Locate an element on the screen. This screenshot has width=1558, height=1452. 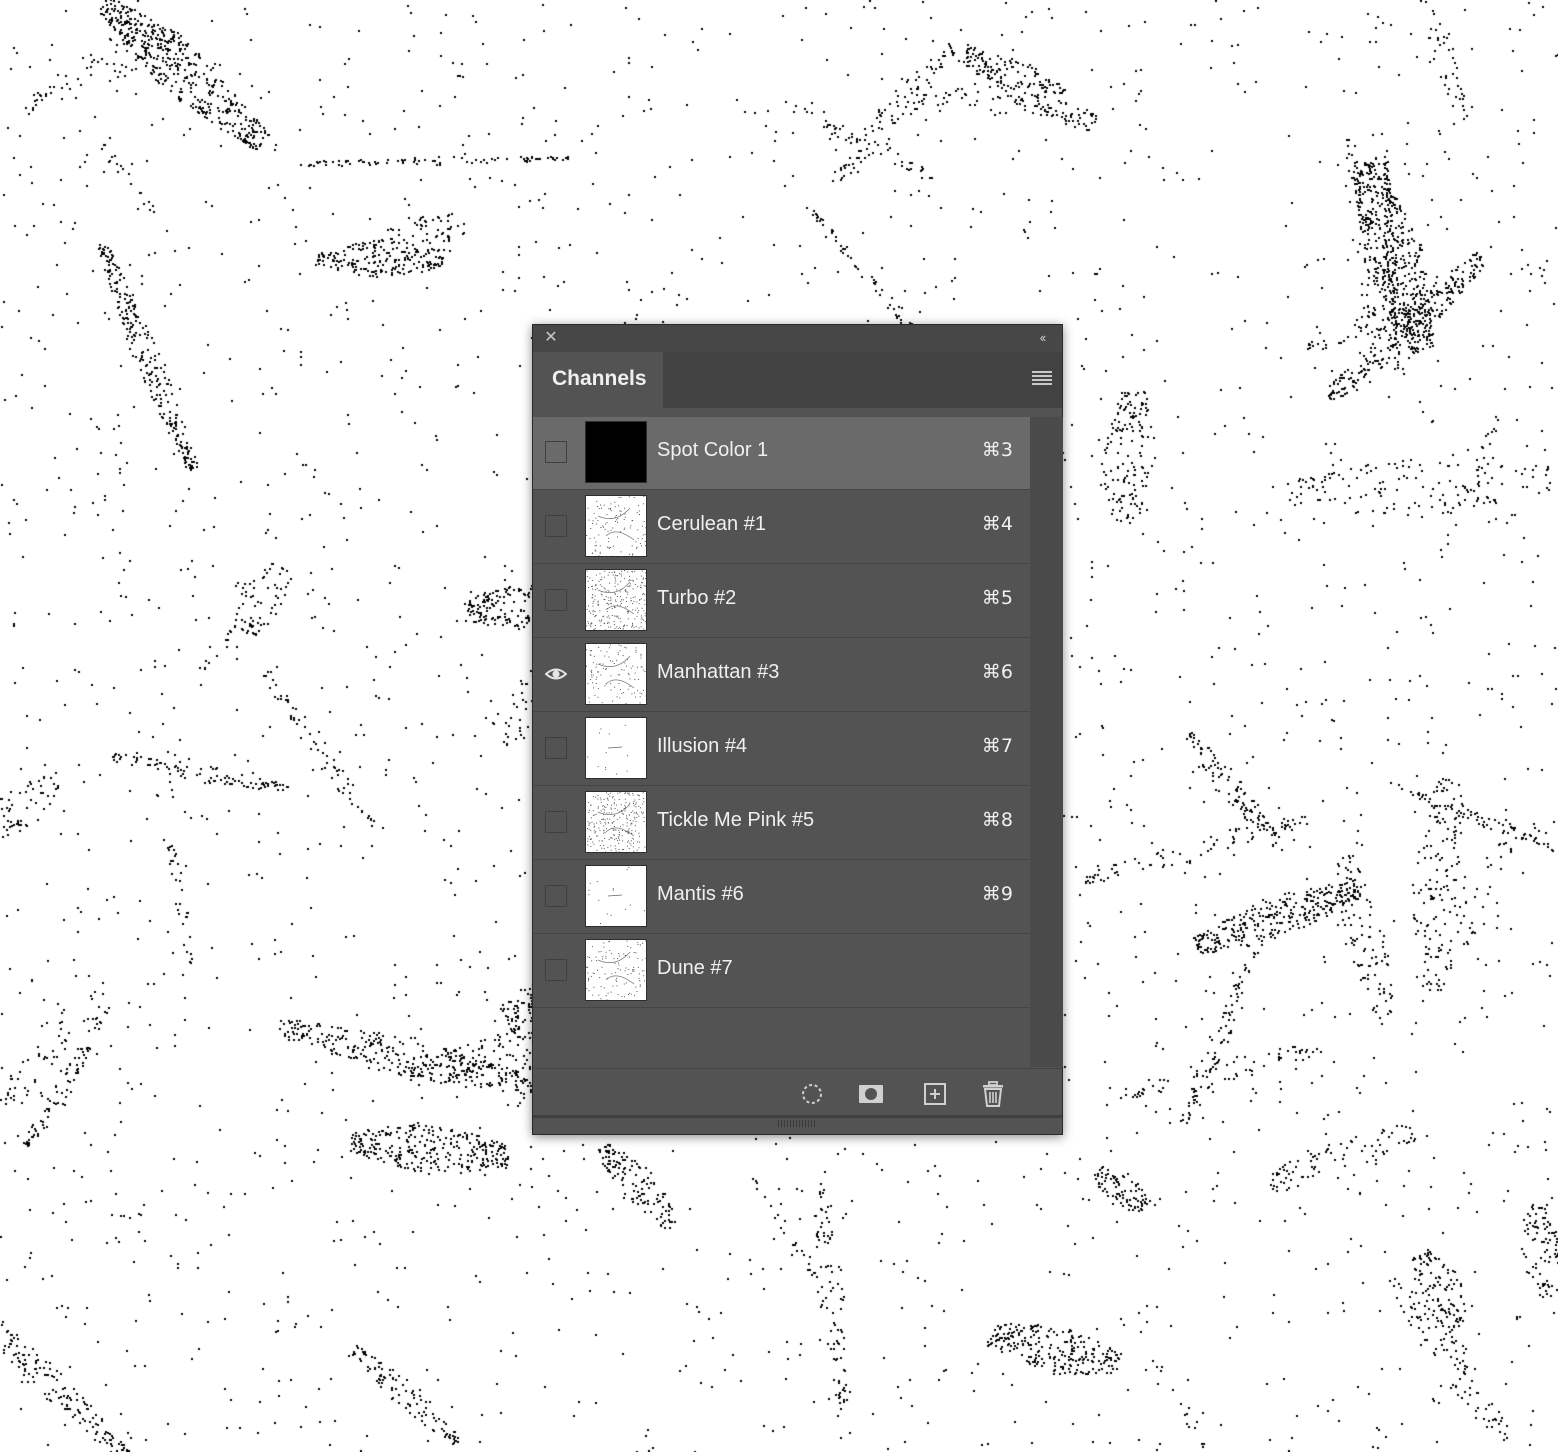
channel-shortcut: ⌘6 is located at coordinates (997, 672).